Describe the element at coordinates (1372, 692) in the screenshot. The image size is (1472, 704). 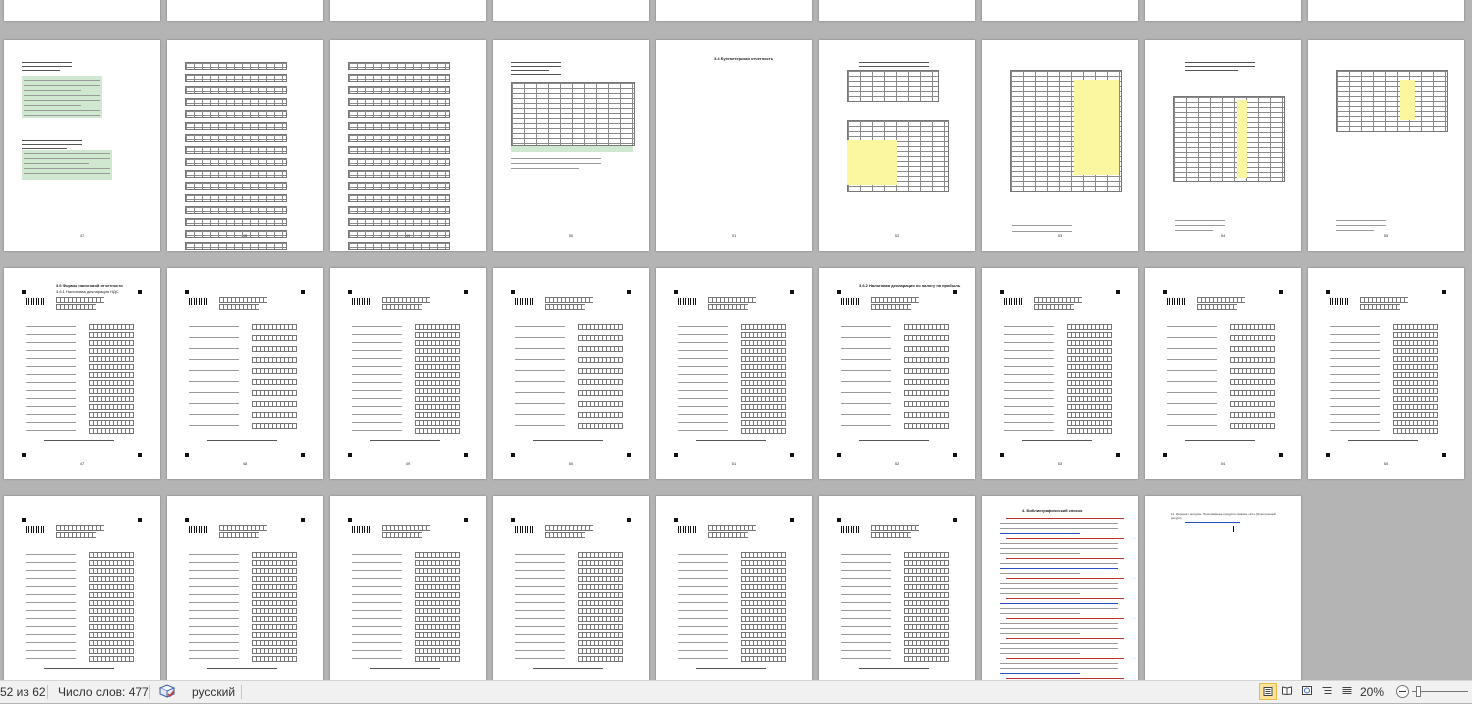
I see `zoom-level: 20%` at that location.